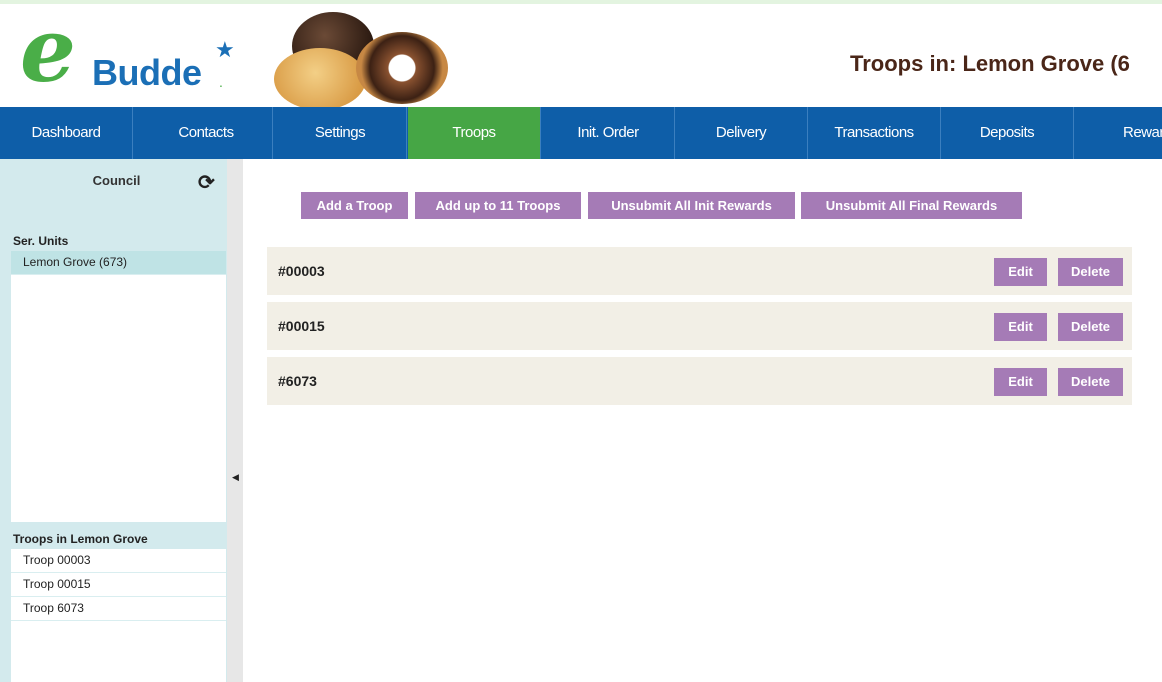  I want to click on troop-list-item: Troop 00015, so click(118, 585).